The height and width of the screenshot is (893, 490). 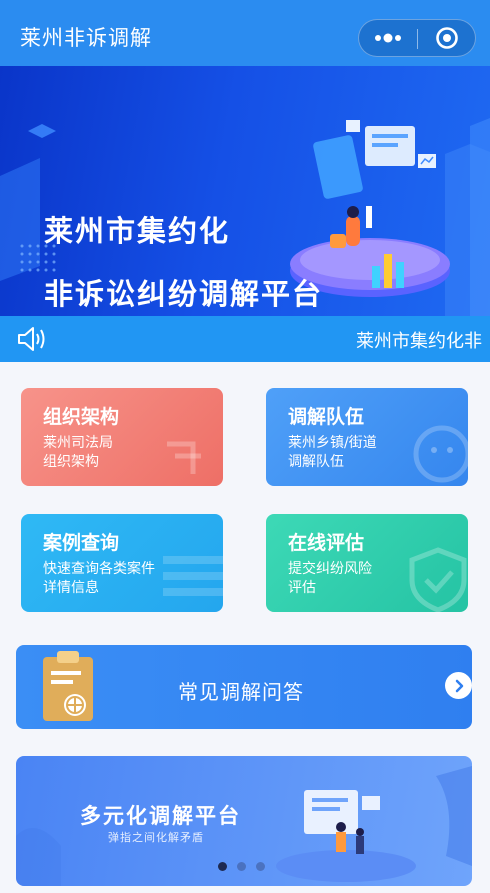 What do you see at coordinates (184, 294) in the screenshot?
I see `banner-title-line2: 非诉讼纠纷调解平台` at bounding box center [184, 294].